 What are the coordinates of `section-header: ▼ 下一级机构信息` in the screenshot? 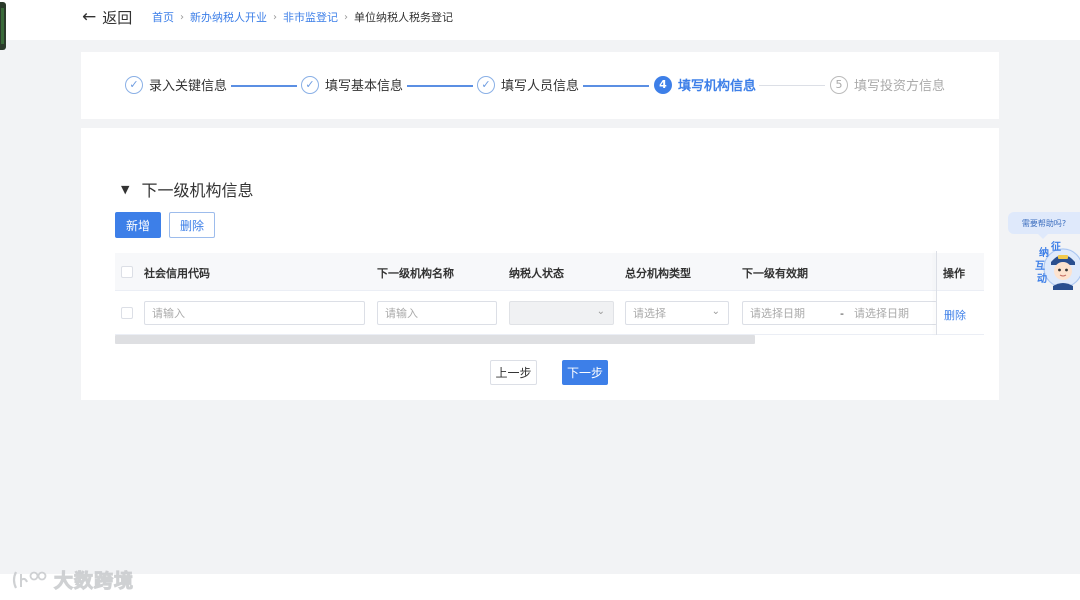 It's located at (187, 189).